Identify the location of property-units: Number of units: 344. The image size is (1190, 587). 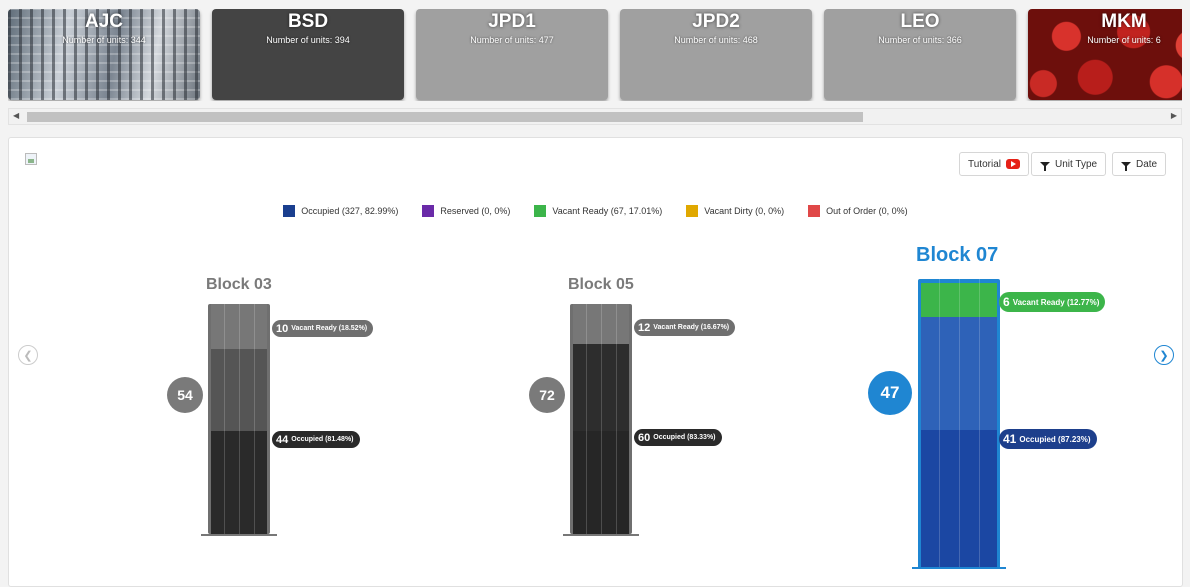
(104, 40).